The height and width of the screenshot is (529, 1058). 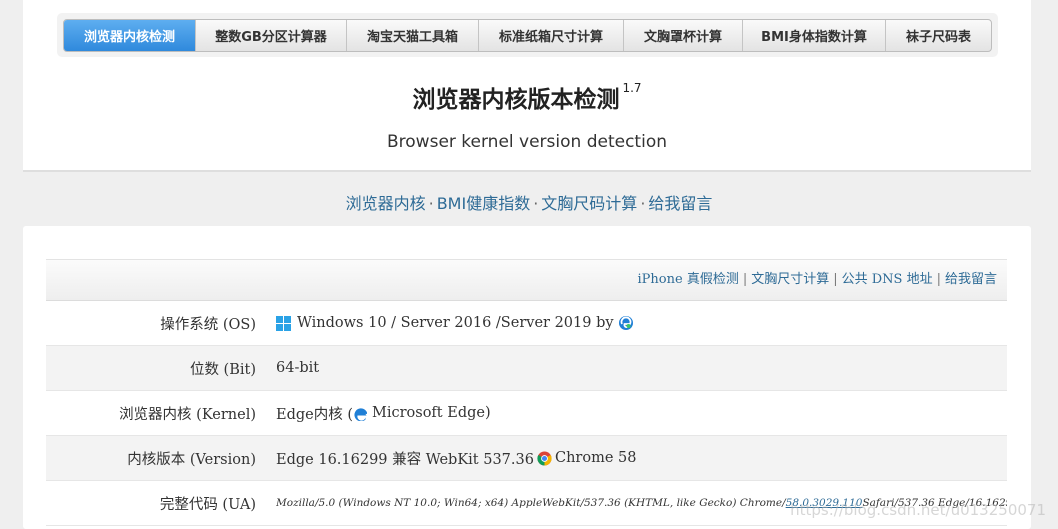 What do you see at coordinates (207, 504) in the screenshot?
I see `ua-label: 完整代码 (UA)` at bounding box center [207, 504].